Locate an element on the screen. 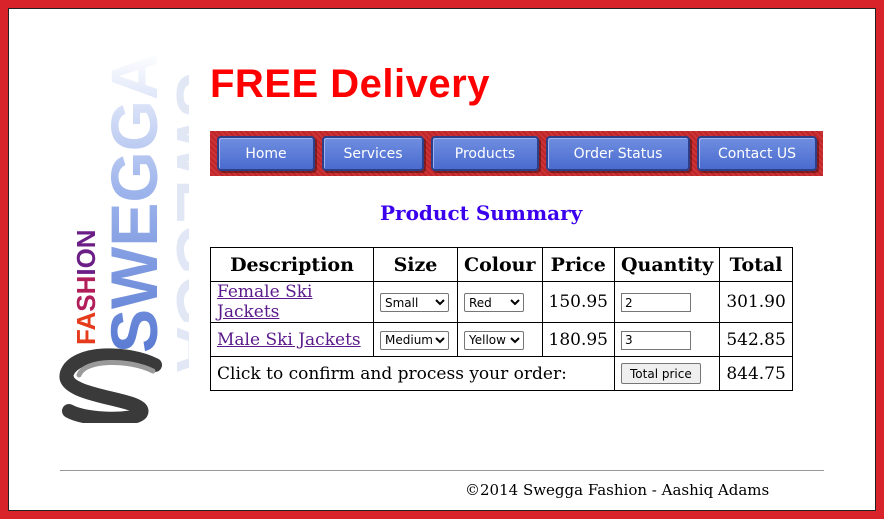  free-delivery-headline: FREE Delivery is located at coordinates (350, 84).